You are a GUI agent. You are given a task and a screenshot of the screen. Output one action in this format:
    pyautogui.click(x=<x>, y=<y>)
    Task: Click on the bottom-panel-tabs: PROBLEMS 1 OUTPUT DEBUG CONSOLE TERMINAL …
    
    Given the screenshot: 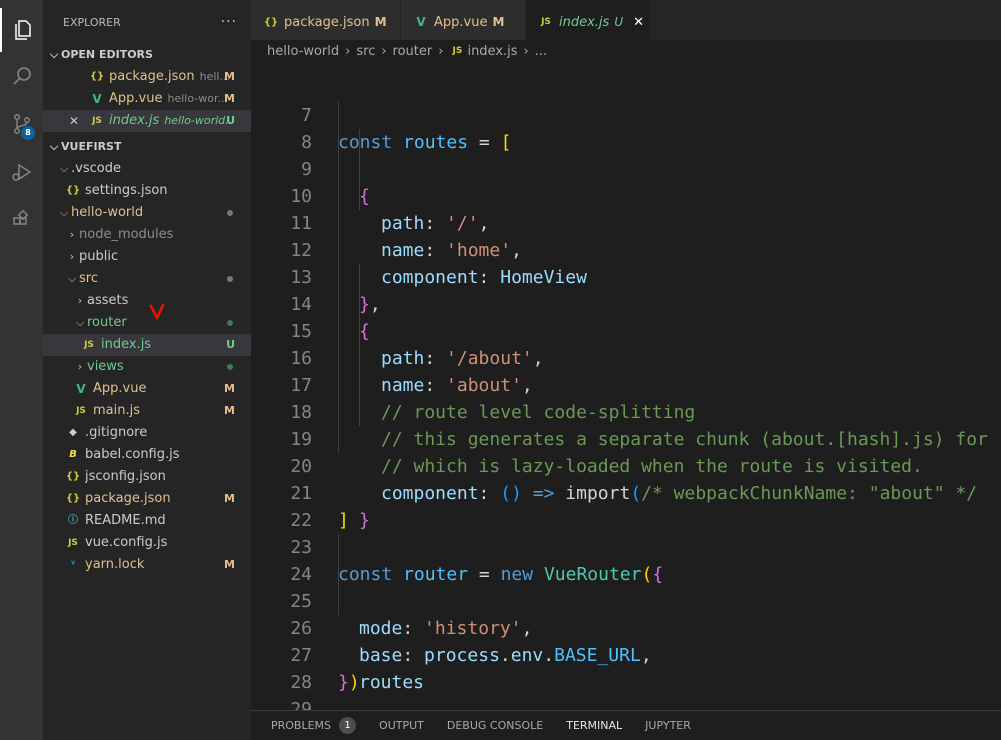 What is the action you would take?
    pyautogui.click(x=626, y=725)
    